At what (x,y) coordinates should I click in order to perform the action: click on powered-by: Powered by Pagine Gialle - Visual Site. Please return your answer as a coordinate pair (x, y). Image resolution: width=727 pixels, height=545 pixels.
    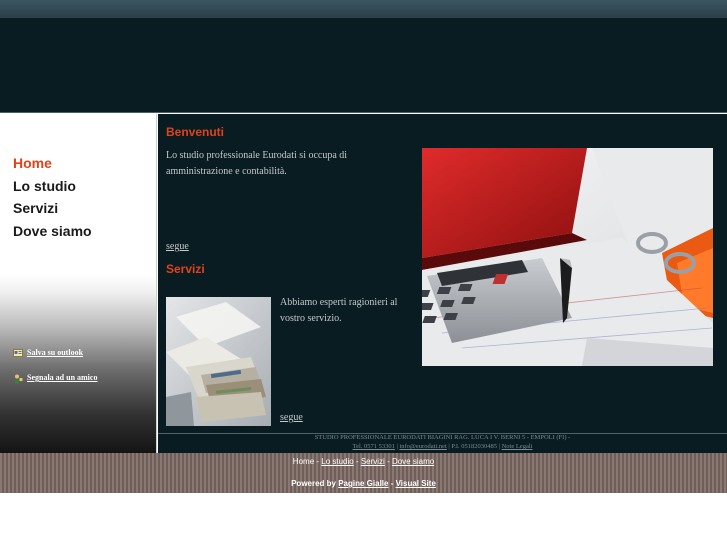
    Looking at the image, I should click on (363, 483).